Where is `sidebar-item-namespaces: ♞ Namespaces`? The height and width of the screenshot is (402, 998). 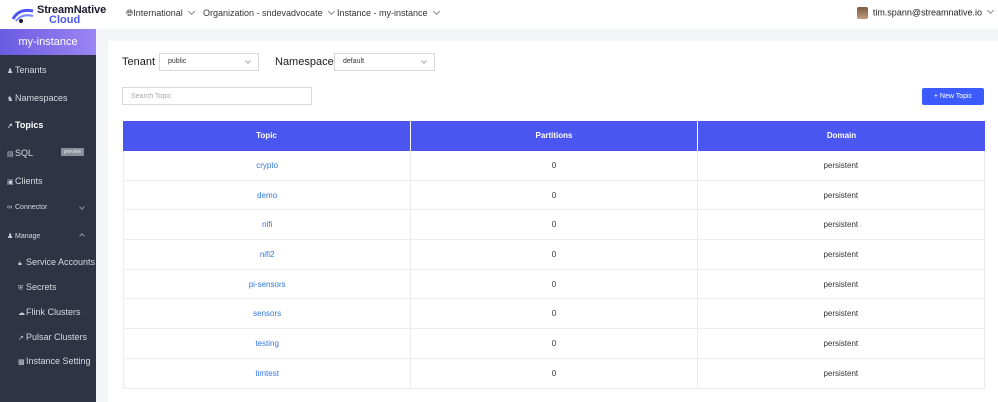 sidebar-item-namespaces: ♞ Namespaces is located at coordinates (37, 98).